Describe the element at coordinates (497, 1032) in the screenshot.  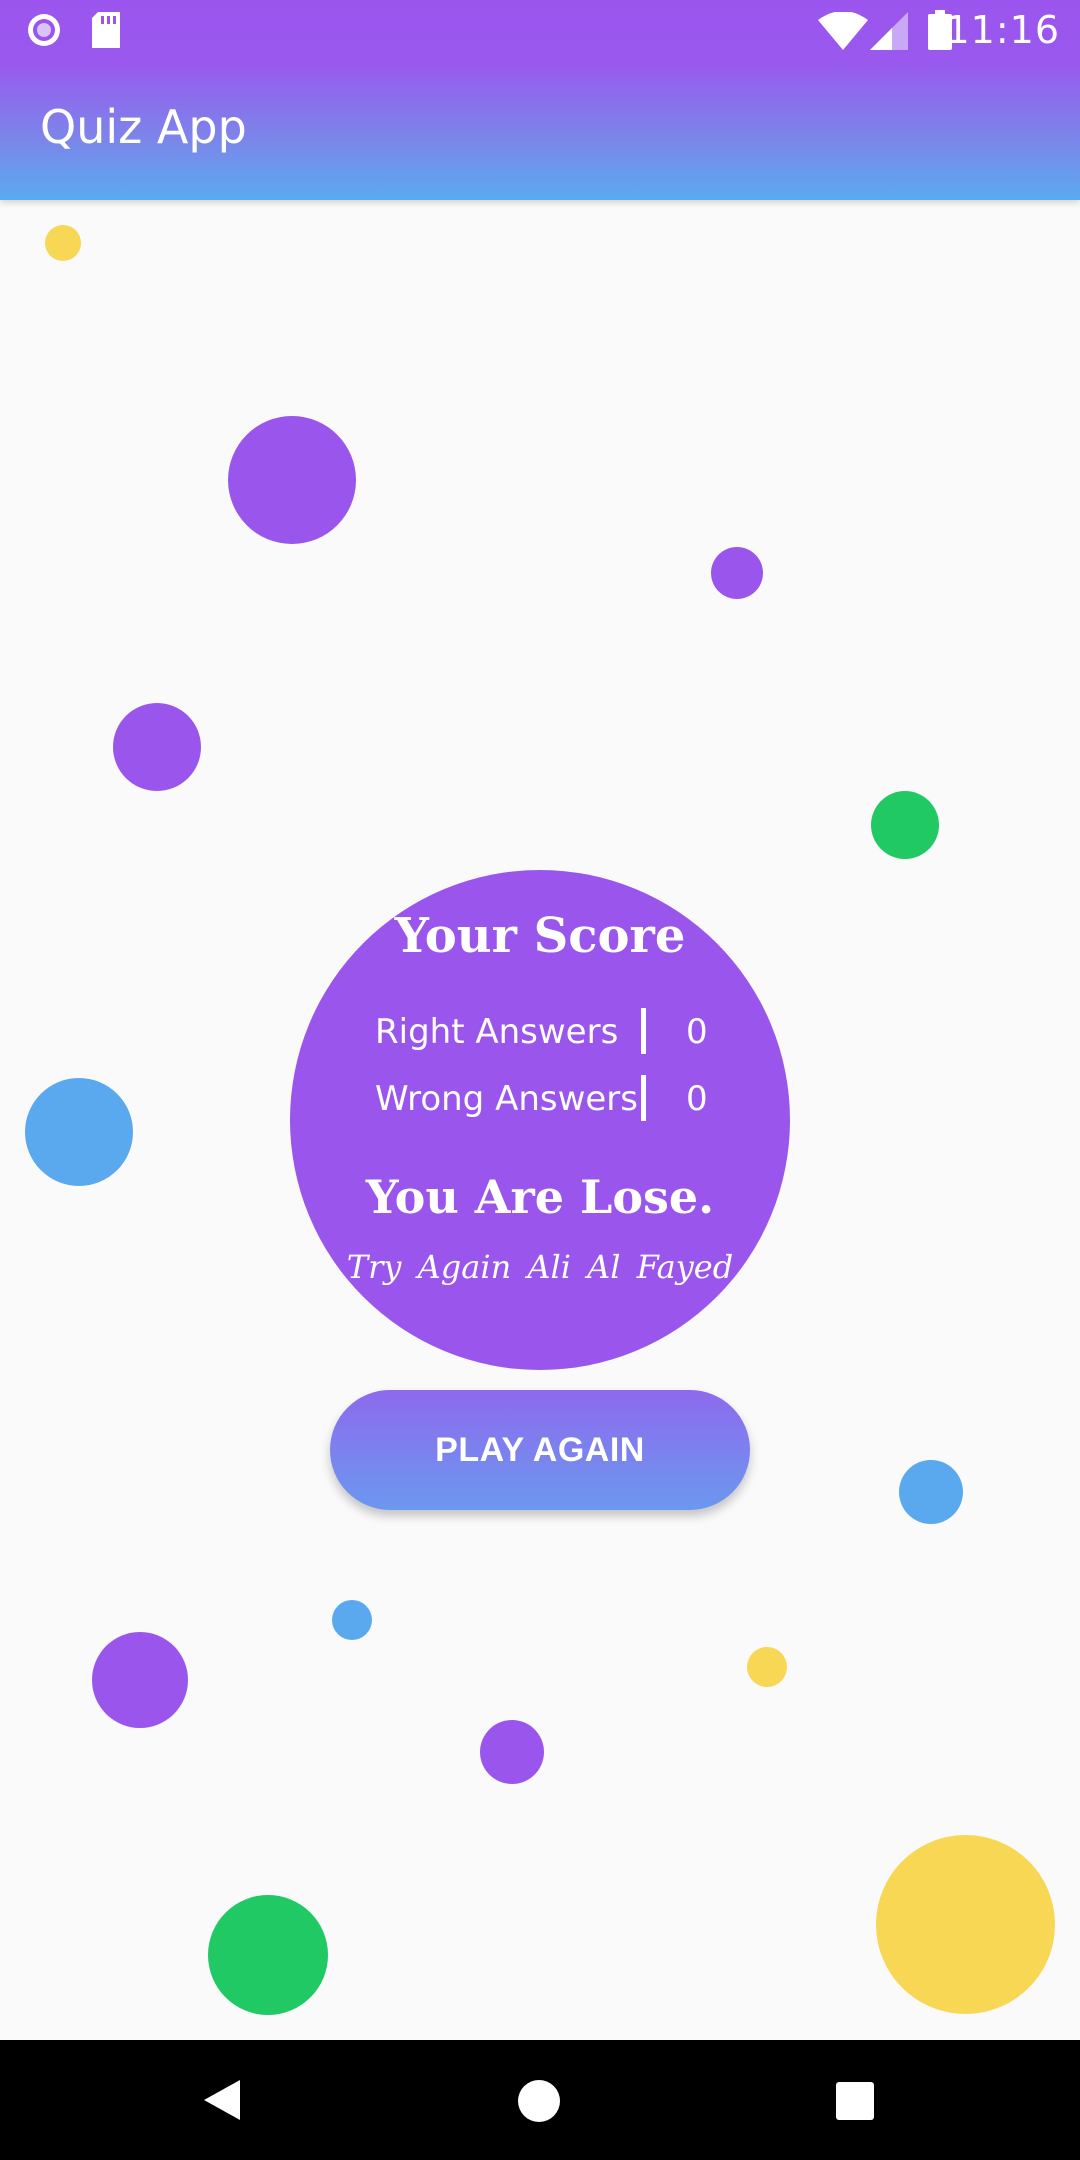
I see `right-answers-label: Right Answers` at that location.